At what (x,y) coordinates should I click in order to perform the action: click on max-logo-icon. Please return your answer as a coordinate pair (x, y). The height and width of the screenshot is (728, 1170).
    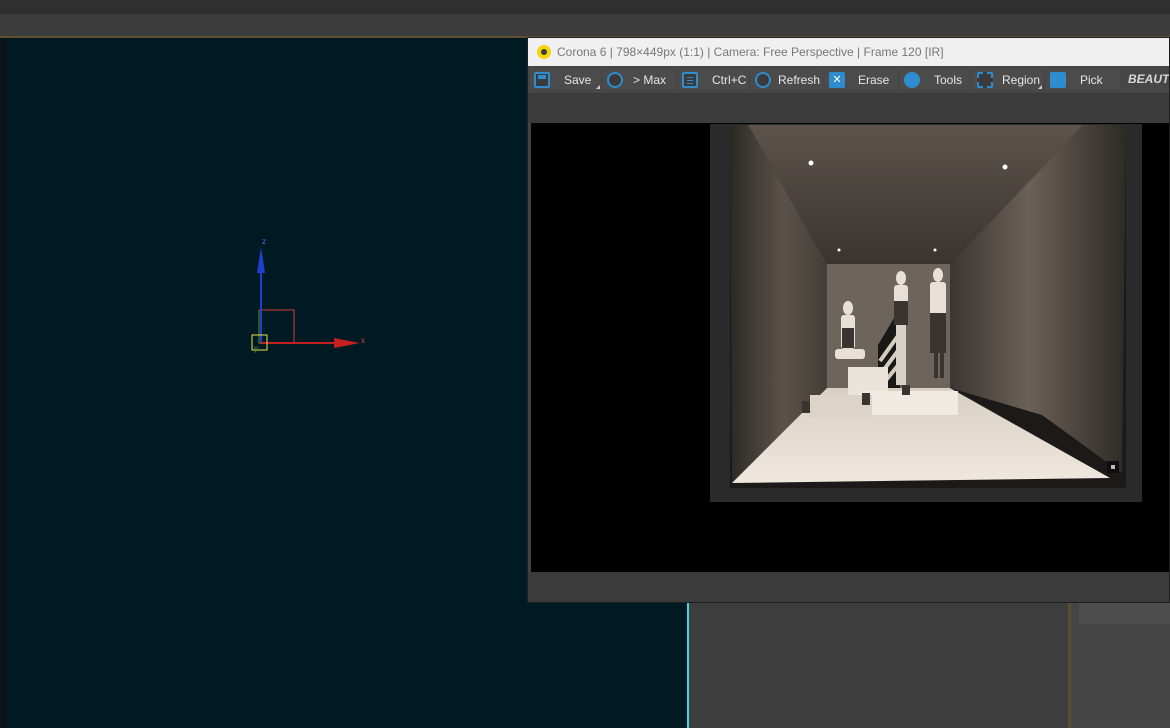
    Looking at the image, I should click on (615, 79).